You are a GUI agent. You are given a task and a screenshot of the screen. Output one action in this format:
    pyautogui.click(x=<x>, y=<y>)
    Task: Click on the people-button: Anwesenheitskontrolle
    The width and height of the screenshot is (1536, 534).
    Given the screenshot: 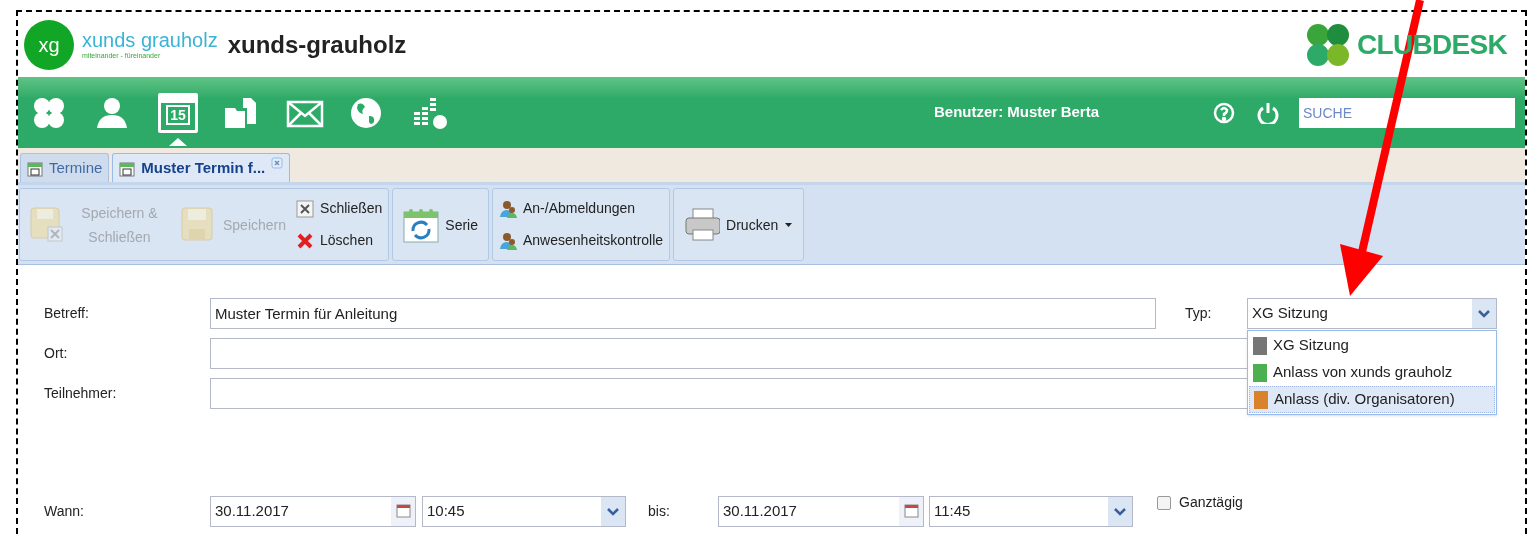 What is the action you would take?
    pyautogui.click(x=581, y=240)
    